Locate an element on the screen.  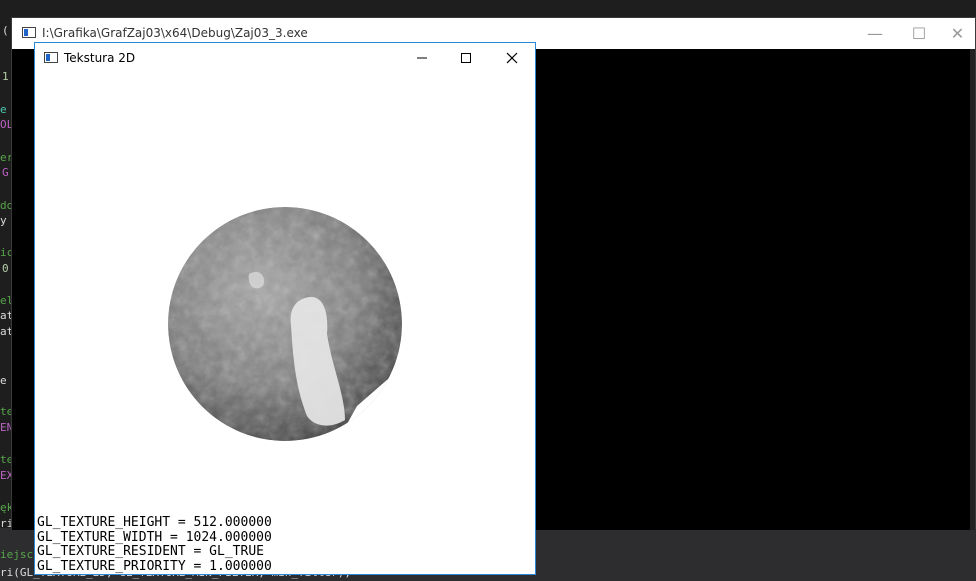
close-icon is located at coordinates (512, 58).